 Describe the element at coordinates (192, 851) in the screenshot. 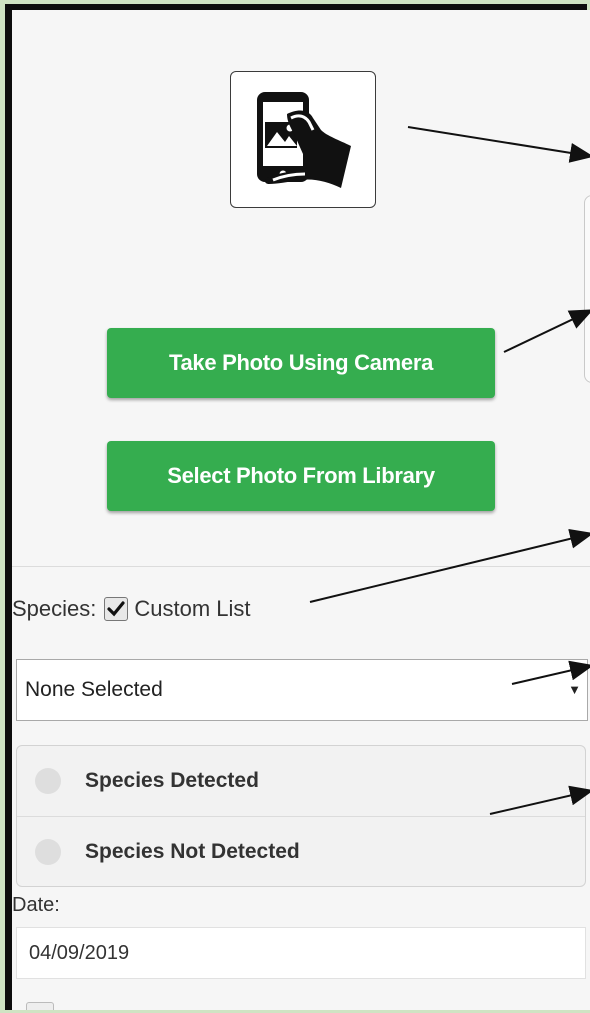

I see `radio-label: Species Not Detected` at that location.